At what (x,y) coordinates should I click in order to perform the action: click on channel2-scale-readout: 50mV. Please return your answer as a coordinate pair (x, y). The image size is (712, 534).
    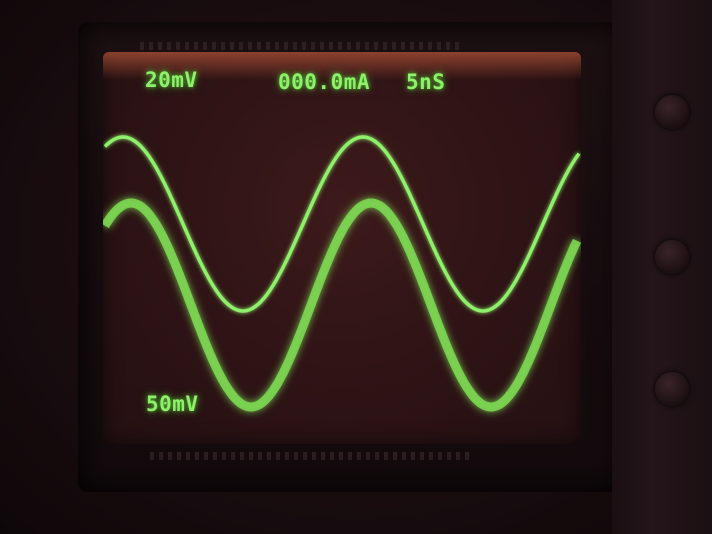
    Looking at the image, I should click on (172, 404).